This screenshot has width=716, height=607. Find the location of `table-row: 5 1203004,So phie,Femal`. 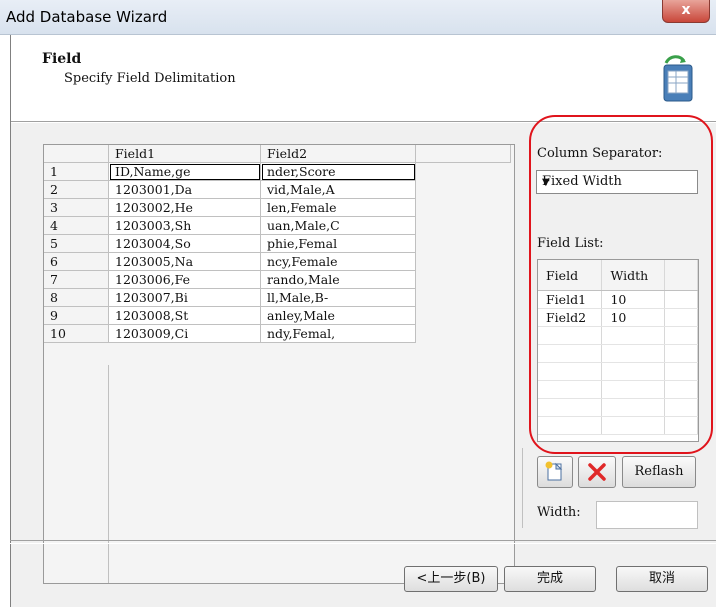

table-row: 5 1203004,So phie,Femal is located at coordinates (277, 243).